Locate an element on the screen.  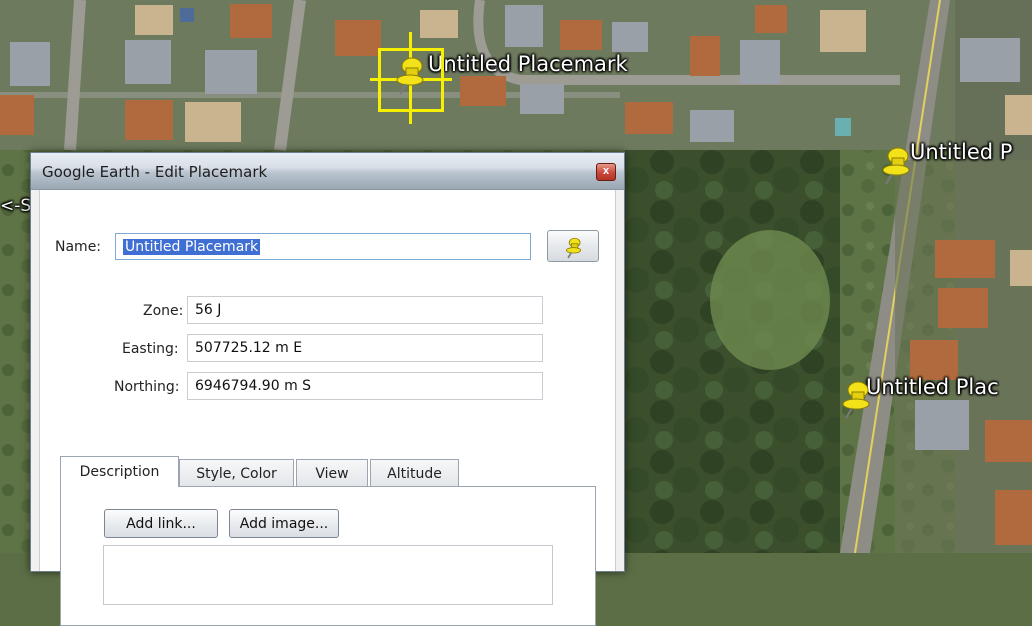
name-input-value: Untitled Placemark is located at coordinates (192, 246).